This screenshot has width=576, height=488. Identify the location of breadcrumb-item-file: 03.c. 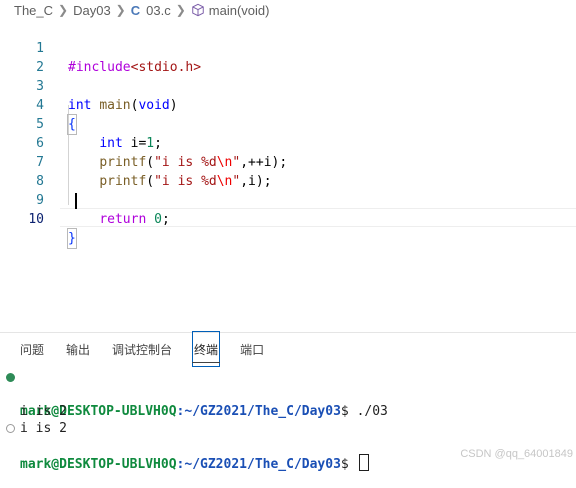
(158, 10).